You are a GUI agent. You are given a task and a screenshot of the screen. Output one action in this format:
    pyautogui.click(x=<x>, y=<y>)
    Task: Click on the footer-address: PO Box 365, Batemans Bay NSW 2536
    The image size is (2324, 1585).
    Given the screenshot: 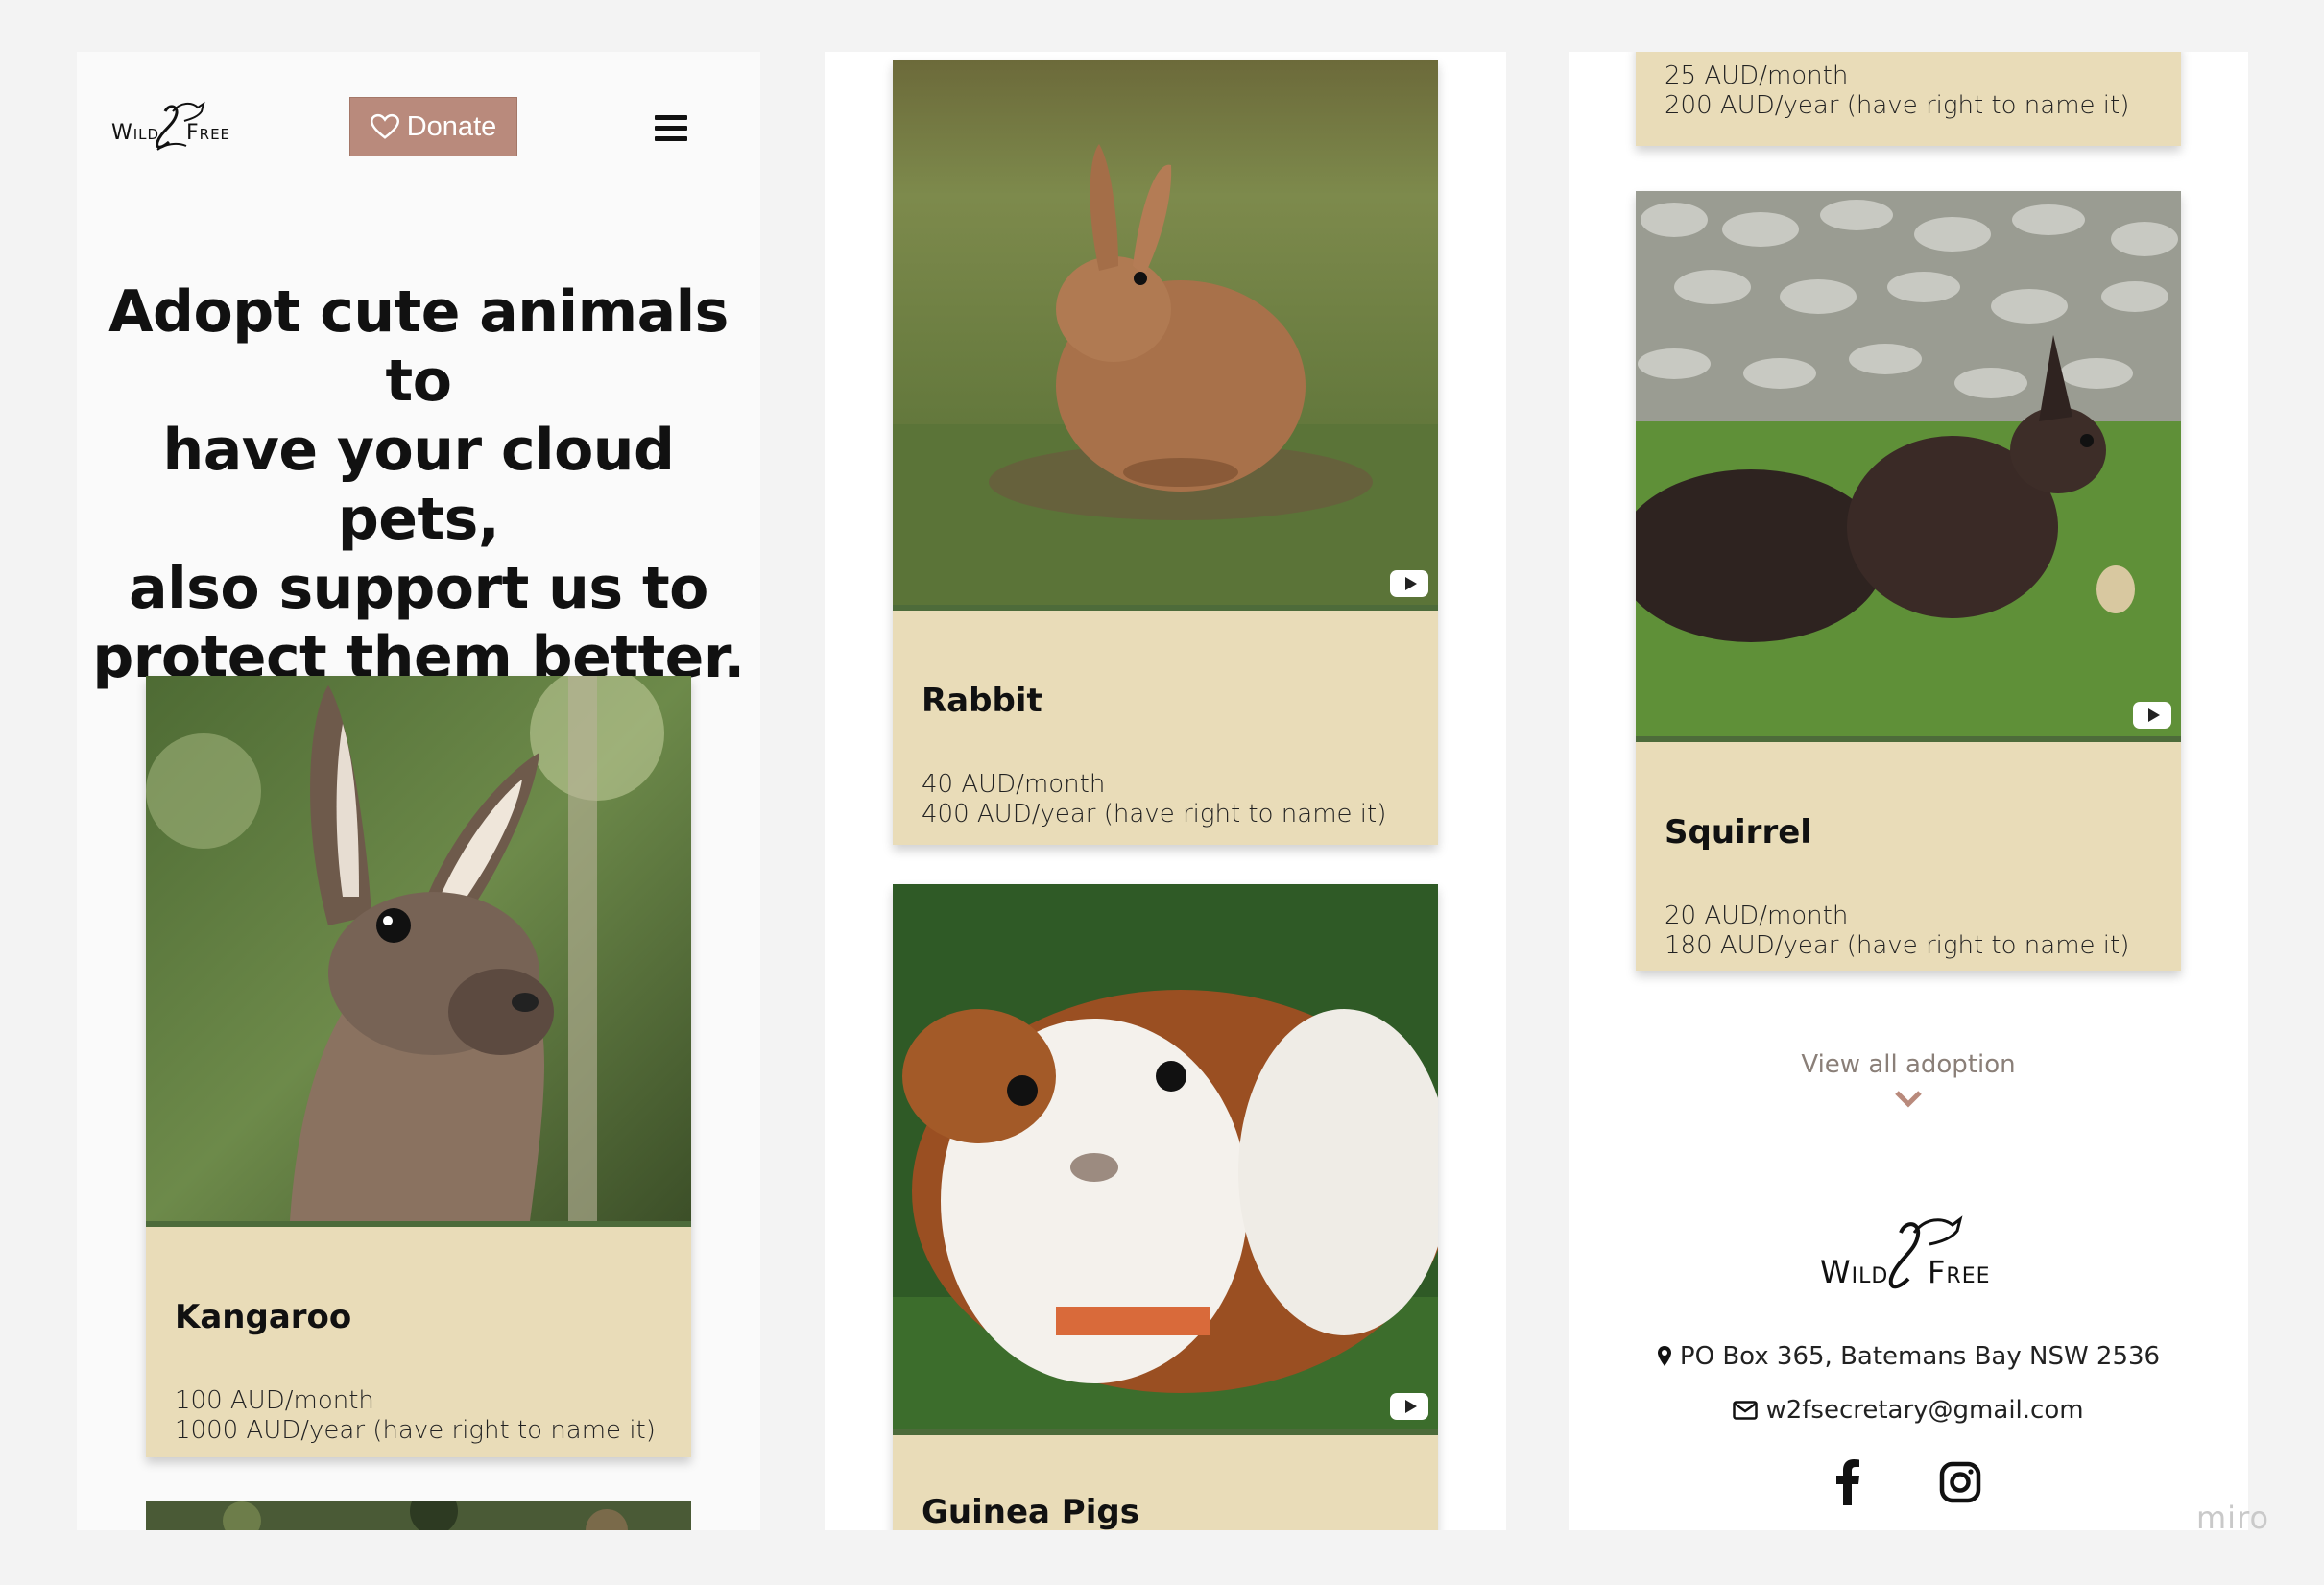 What is the action you would take?
    pyautogui.click(x=1908, y=1356)
    